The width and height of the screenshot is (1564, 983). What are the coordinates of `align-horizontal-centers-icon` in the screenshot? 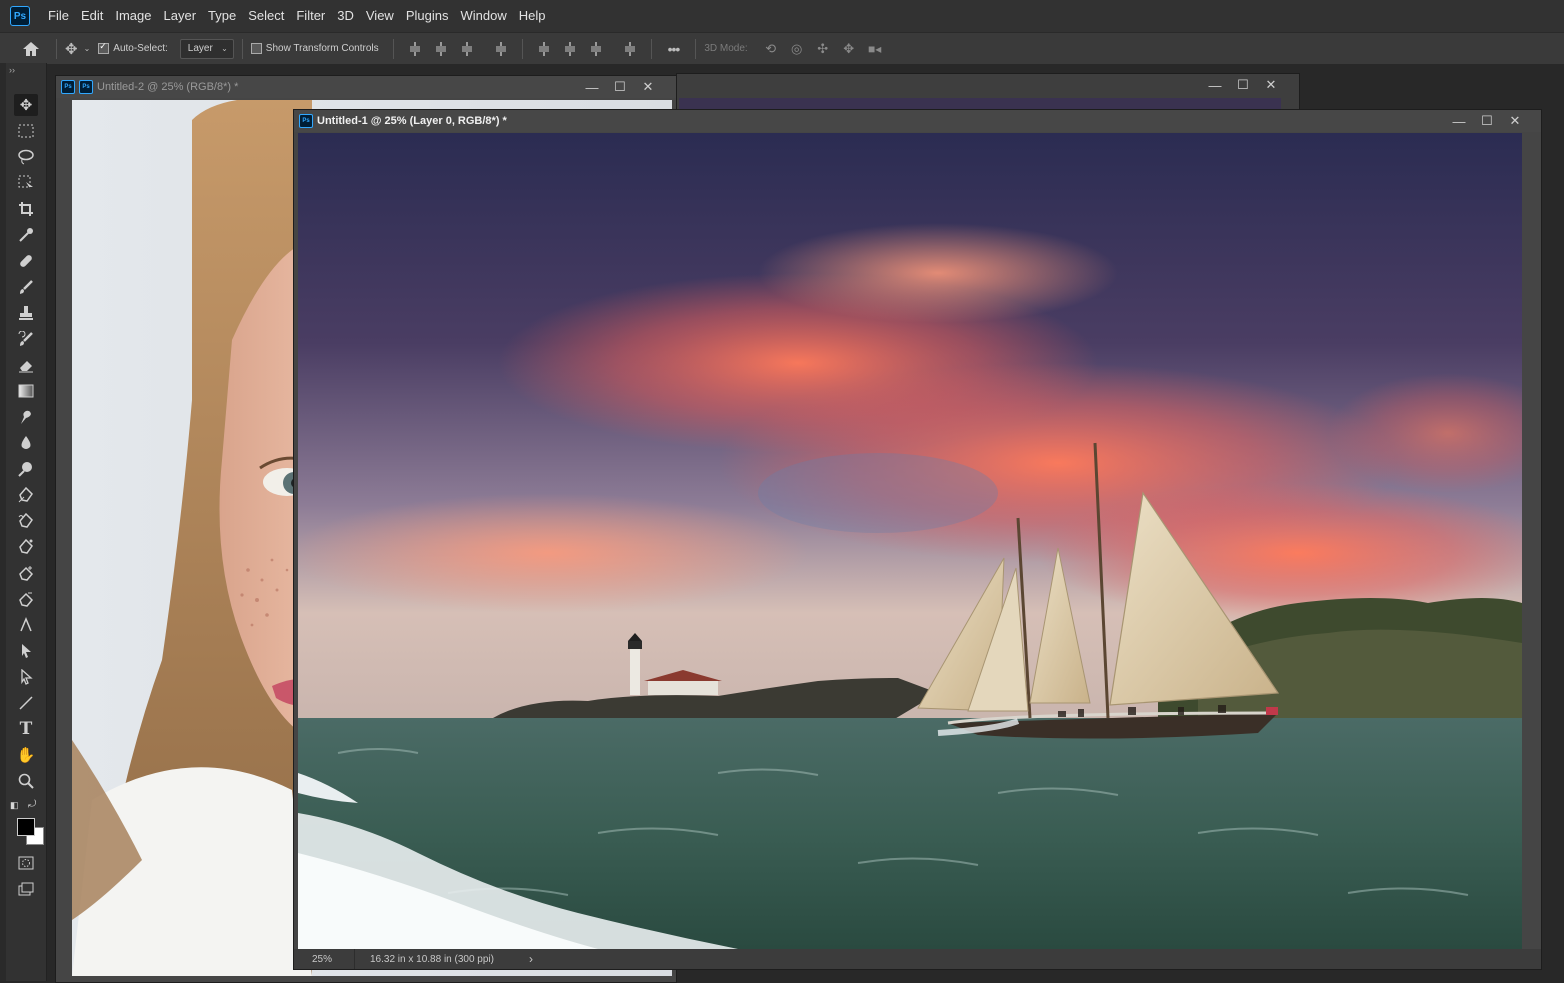 It's located at (441, 48).